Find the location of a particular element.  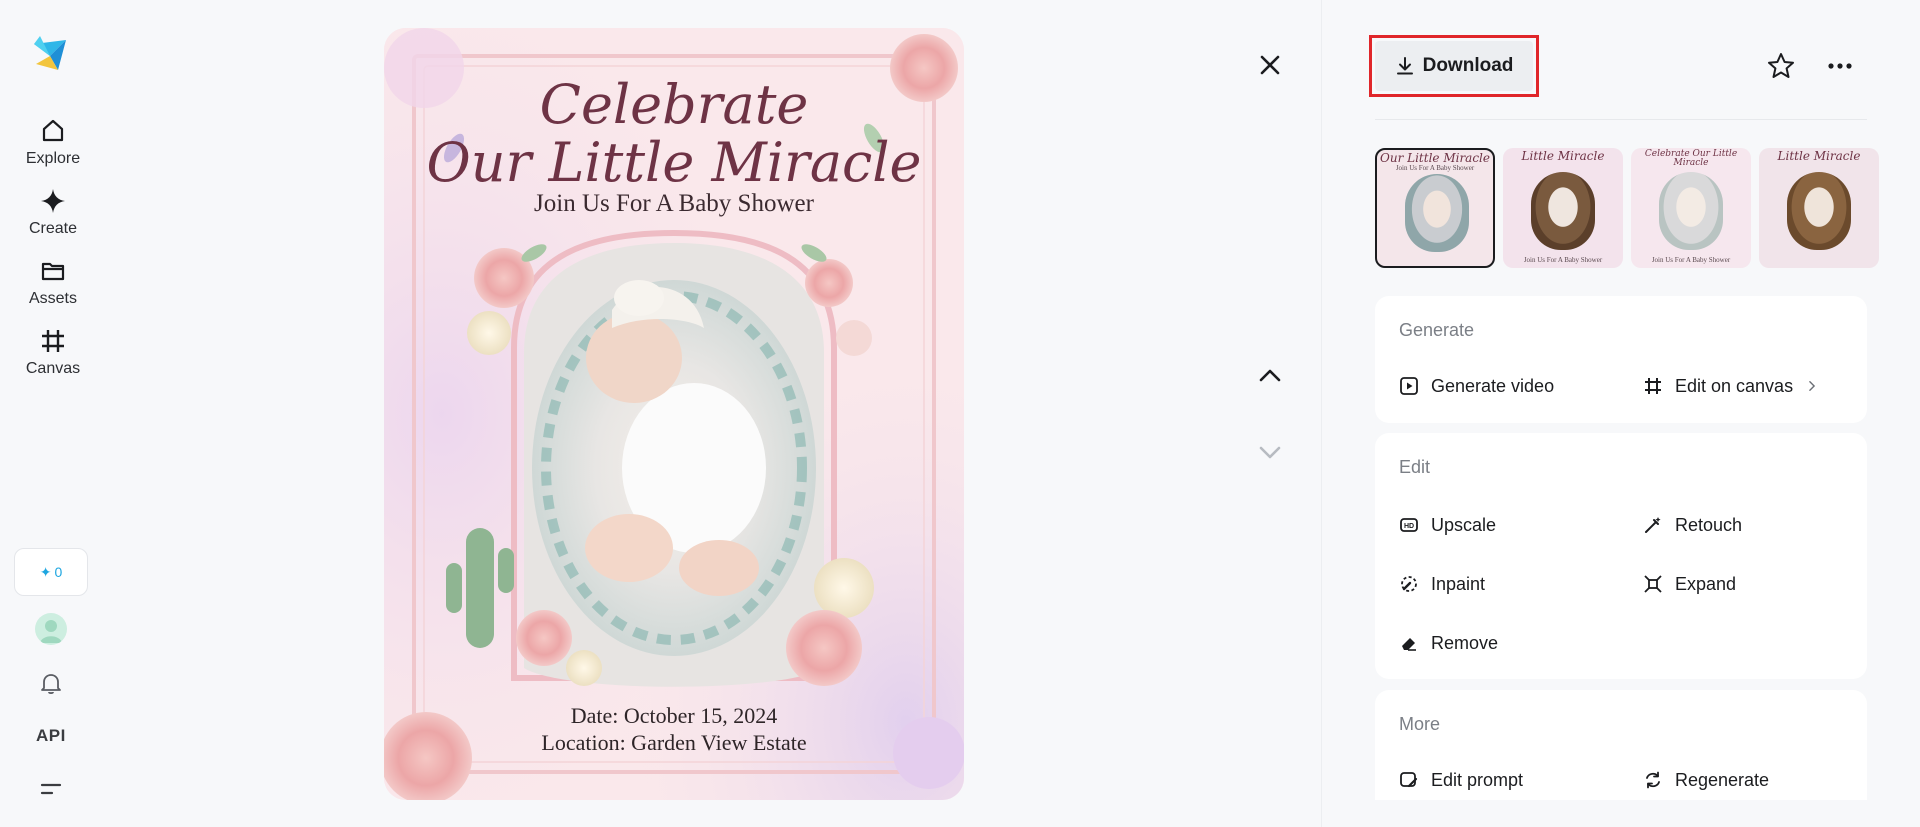

generate-video-button: Generate video is located at coordinates (1476, 386).